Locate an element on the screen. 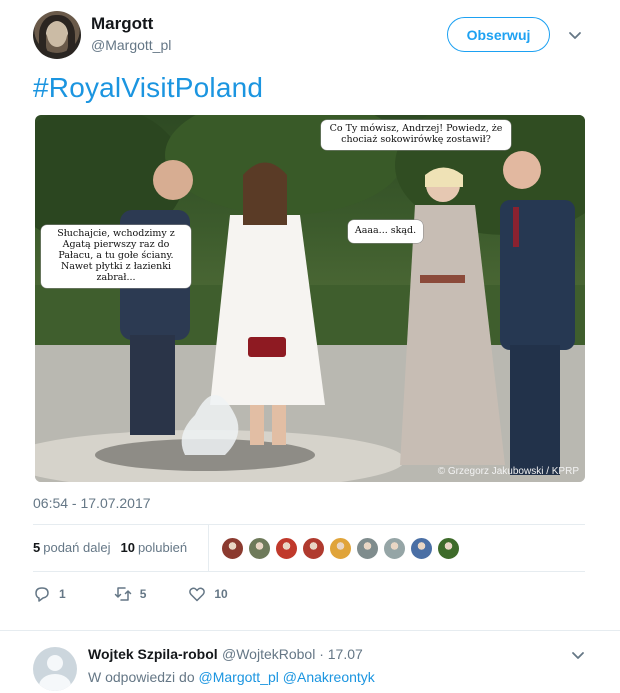 This screenshot has width=620, height=693. photo-credit: © Grzegorz Jakubowski / KPRP is located at coordinates (508, 471).